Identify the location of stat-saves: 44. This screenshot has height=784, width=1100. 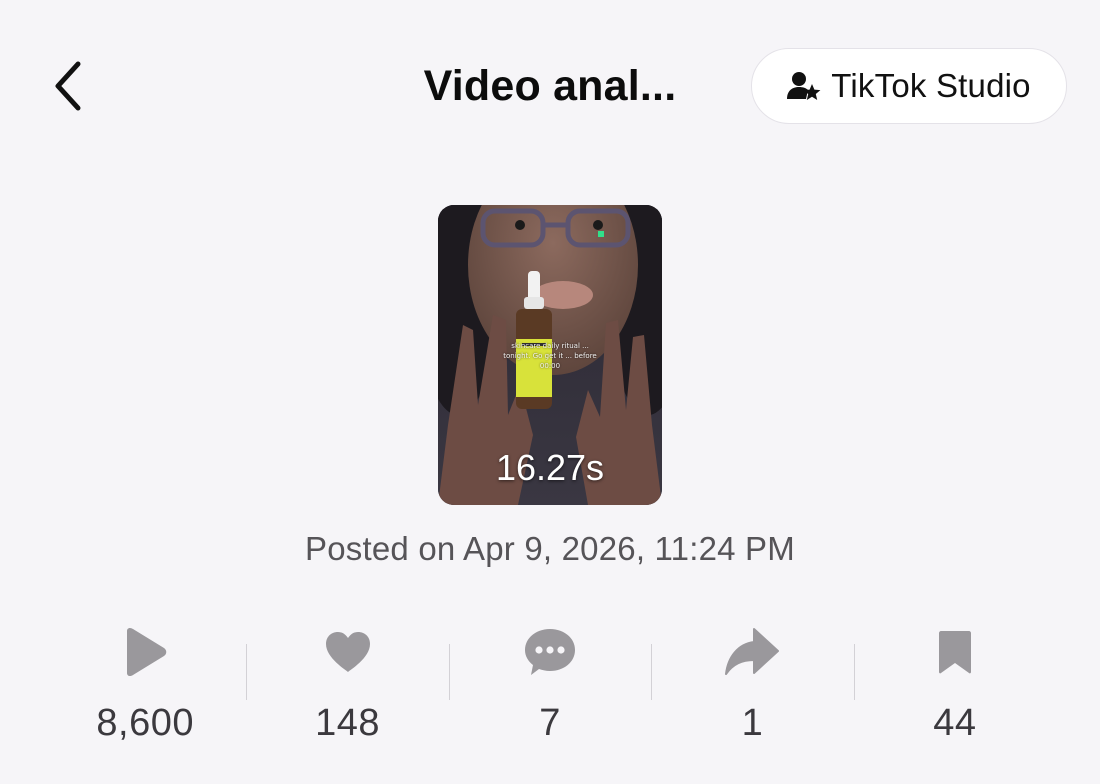
(954, 690).